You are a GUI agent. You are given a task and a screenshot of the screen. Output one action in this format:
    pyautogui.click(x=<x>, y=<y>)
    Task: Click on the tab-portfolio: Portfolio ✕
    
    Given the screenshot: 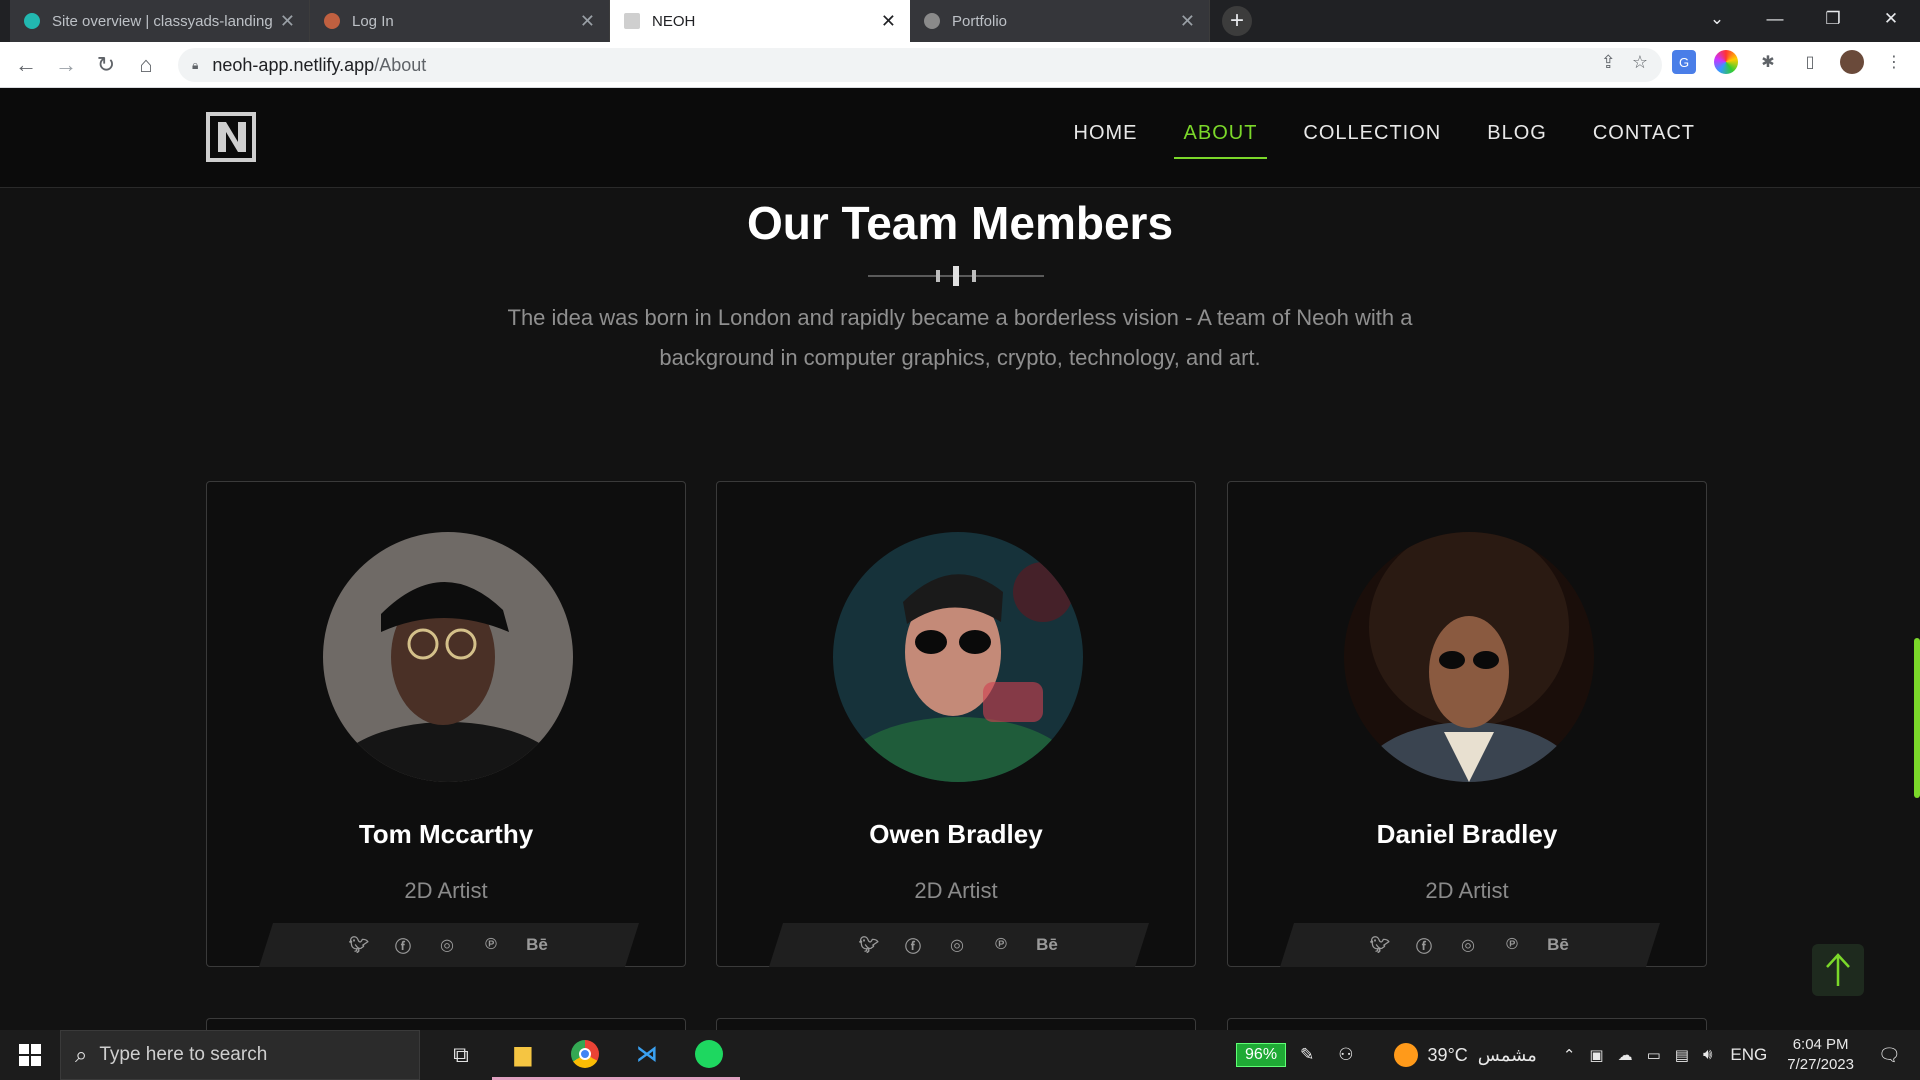 What is the action you would take?
    pyautogui.click(x=1060, y=21)
    